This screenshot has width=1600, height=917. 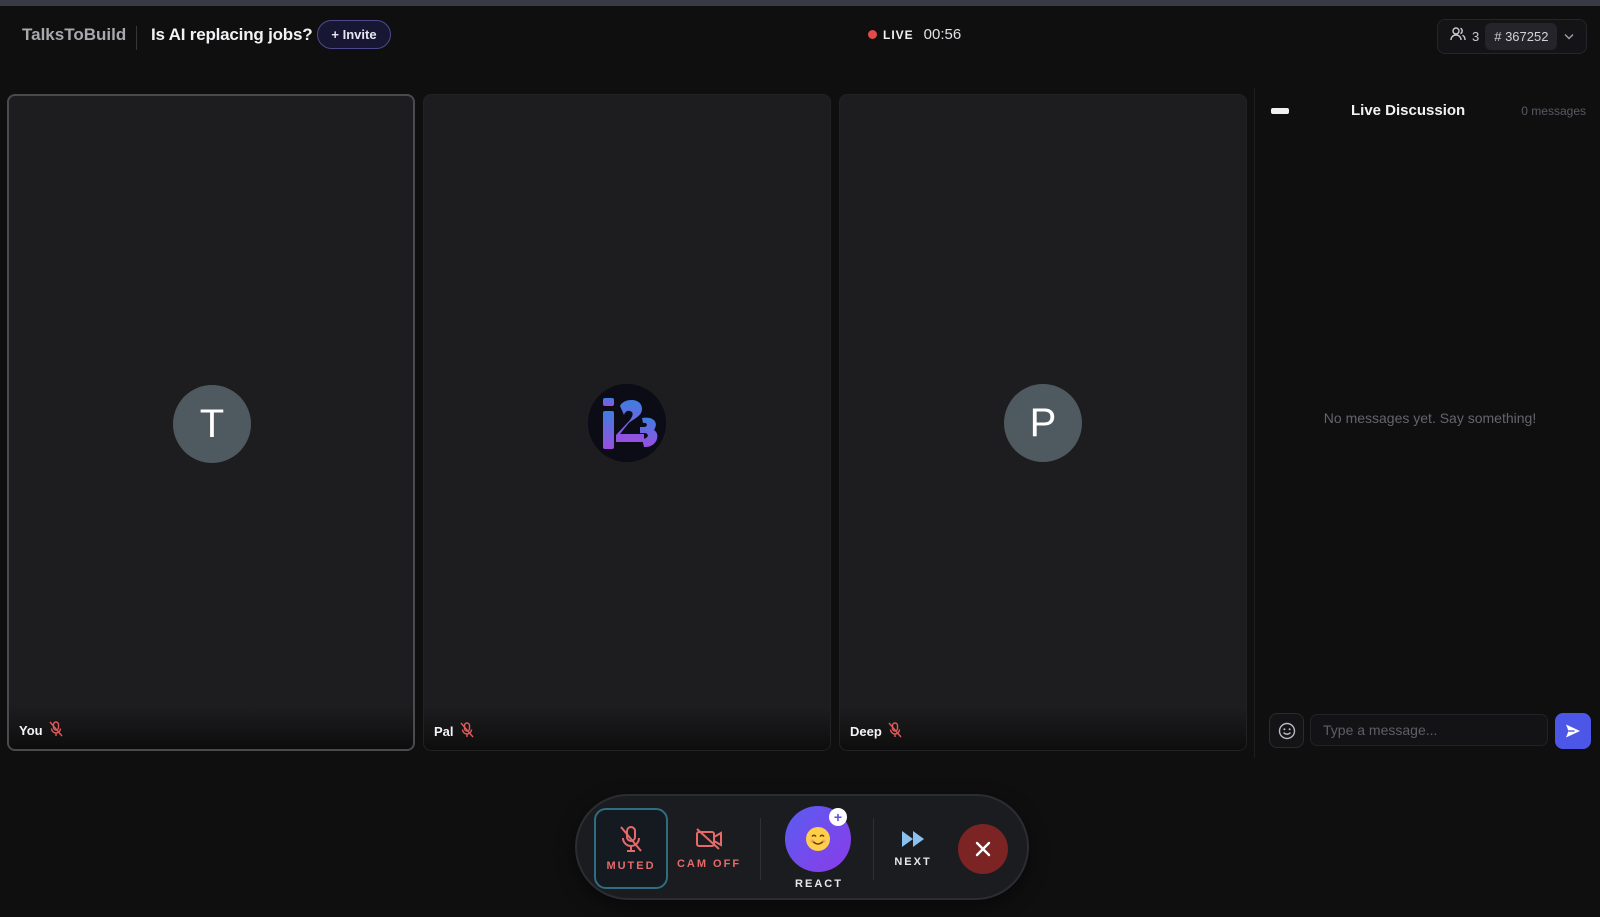 I want to click on participant-label: You, so click(x=41, y=730).